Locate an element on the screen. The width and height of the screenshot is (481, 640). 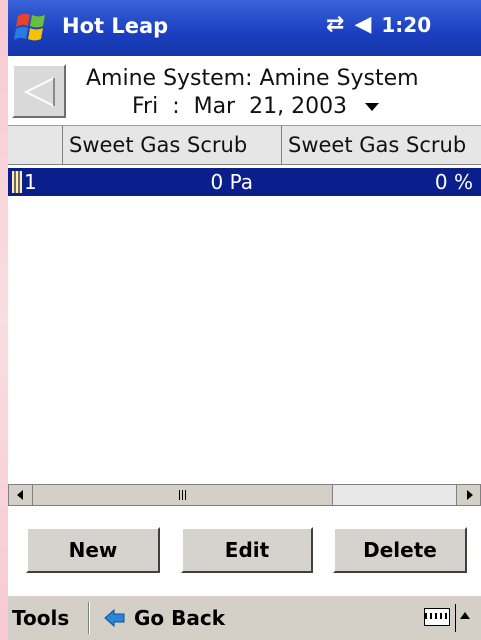
column-header-index is located at coordinates (35, 145).